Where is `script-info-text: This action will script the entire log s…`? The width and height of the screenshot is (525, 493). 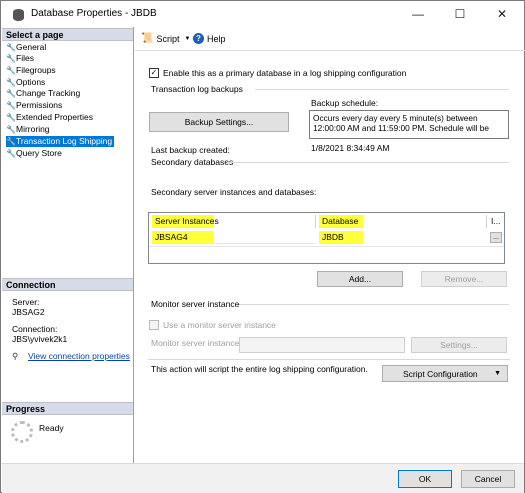
script-info-text: This action will script the entire log s… is located at coordinates (259, 369).